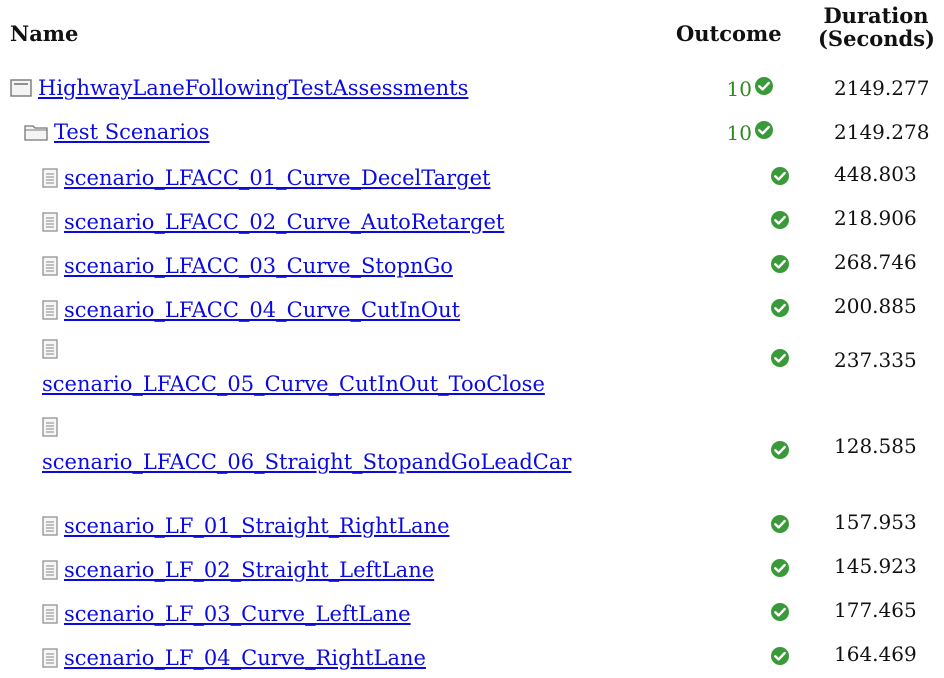  I want to click on scenario-row: scenario_LF_02_Straight_LeftLane 145.923, so click(472, 572).